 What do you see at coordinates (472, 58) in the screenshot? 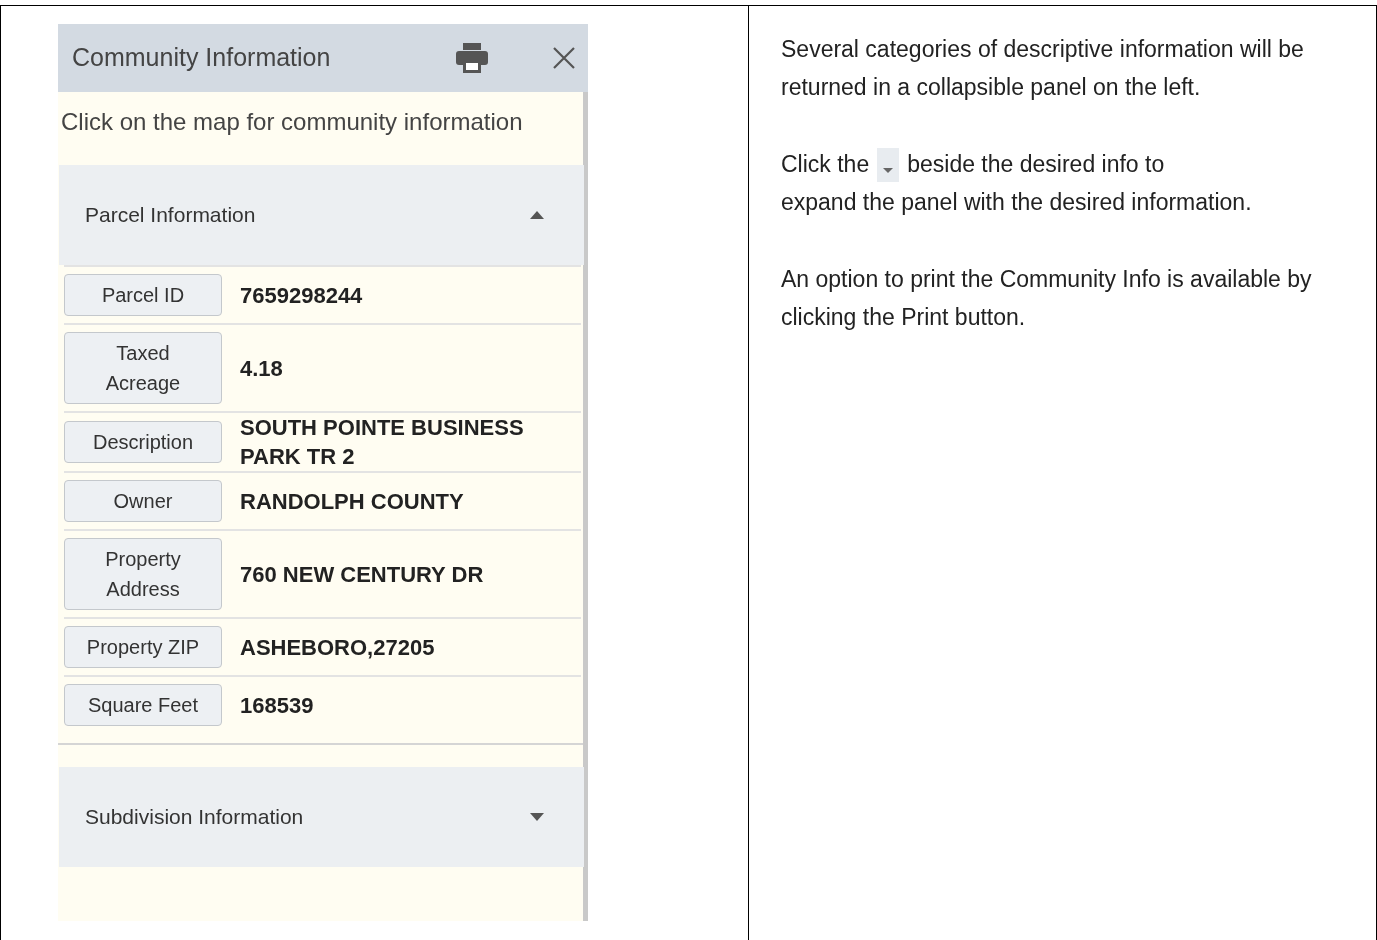
I see `print-icon` at bounding box center [472, 58].